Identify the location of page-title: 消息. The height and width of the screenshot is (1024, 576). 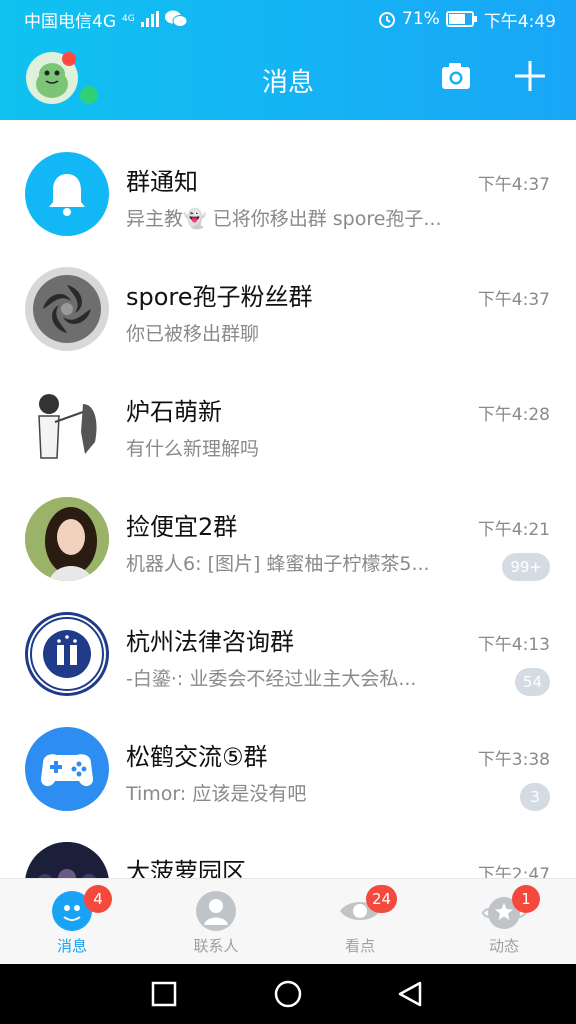
(287, 83).